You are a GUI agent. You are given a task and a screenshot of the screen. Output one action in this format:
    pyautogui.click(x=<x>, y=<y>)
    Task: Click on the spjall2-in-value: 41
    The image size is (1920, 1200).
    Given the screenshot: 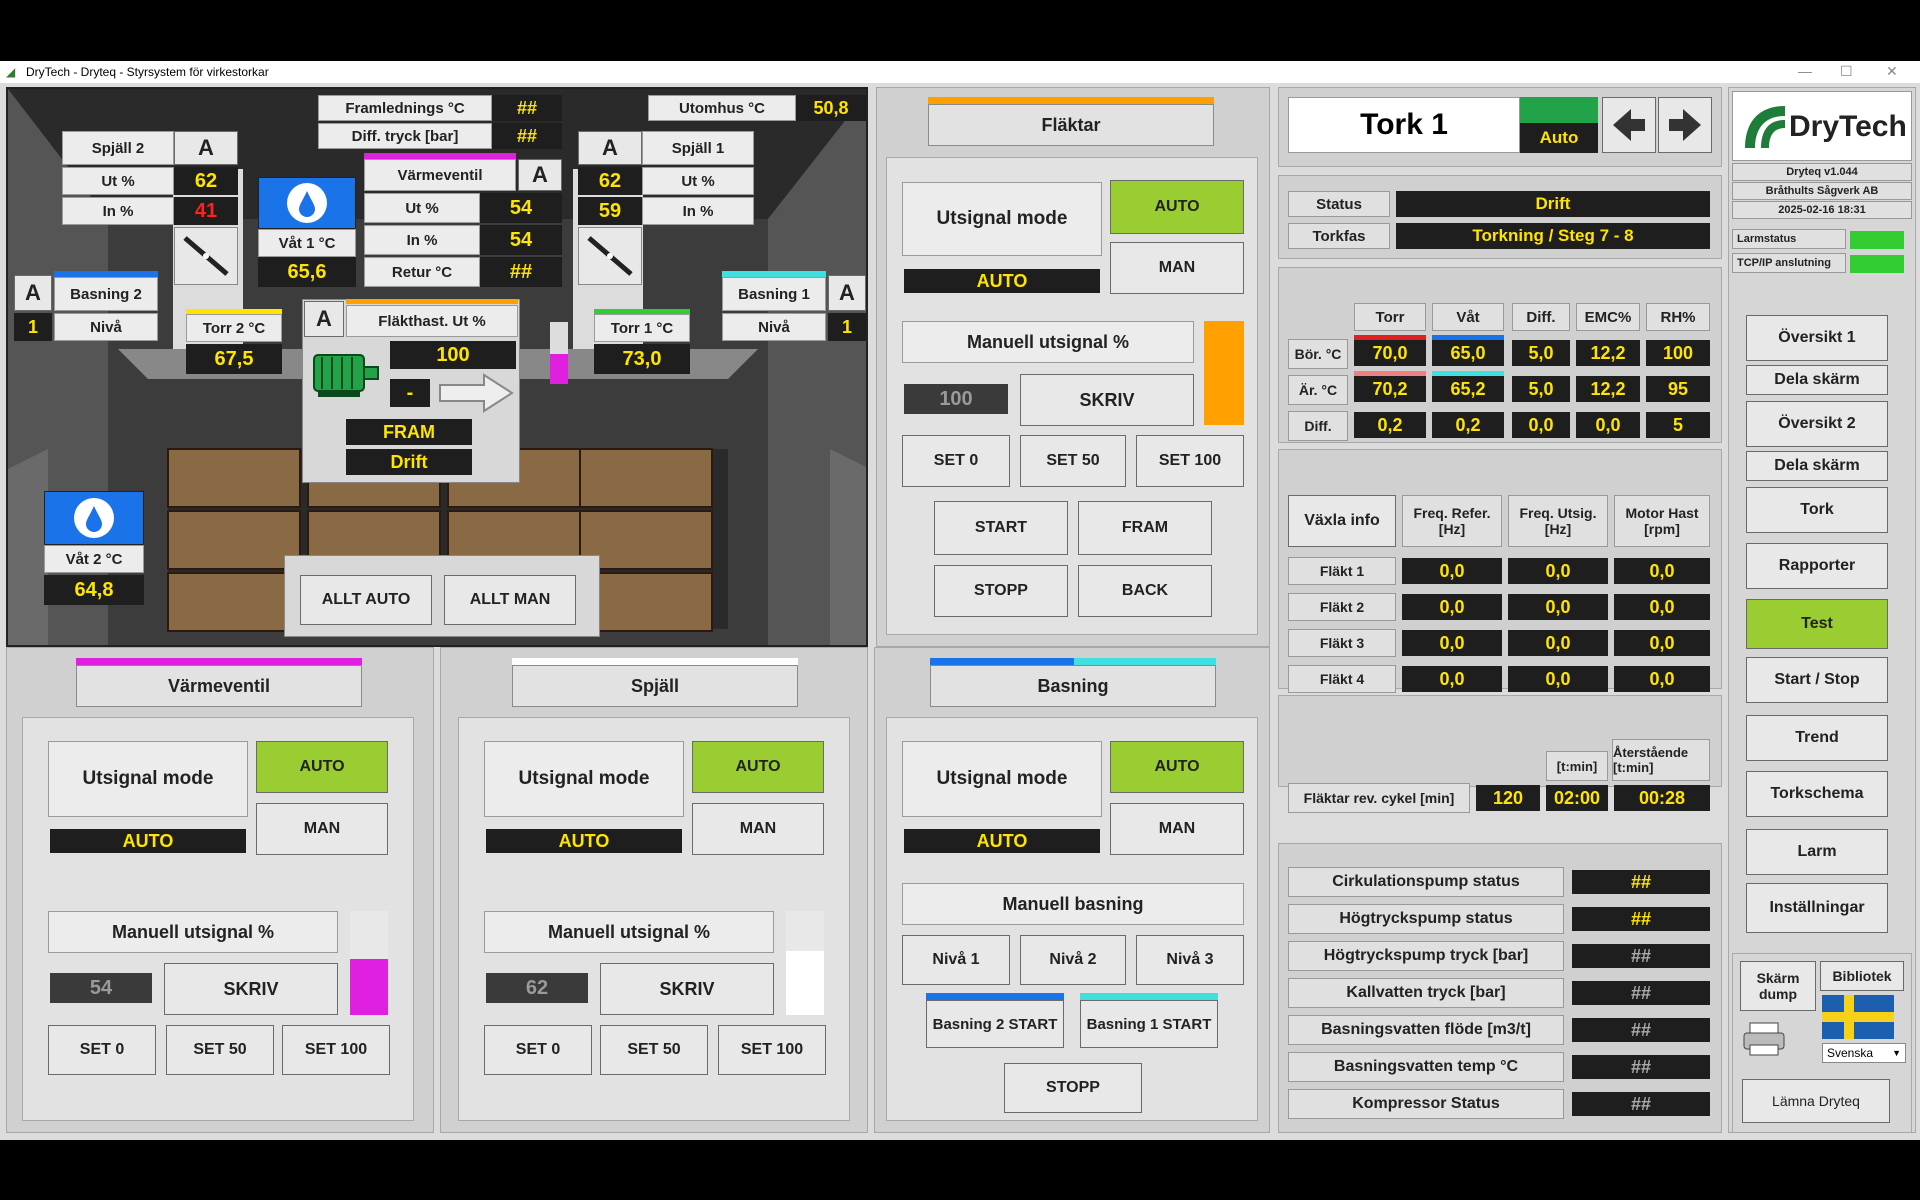 What is the action you would take?
    pyautogui.click(x=206, y=211)
    